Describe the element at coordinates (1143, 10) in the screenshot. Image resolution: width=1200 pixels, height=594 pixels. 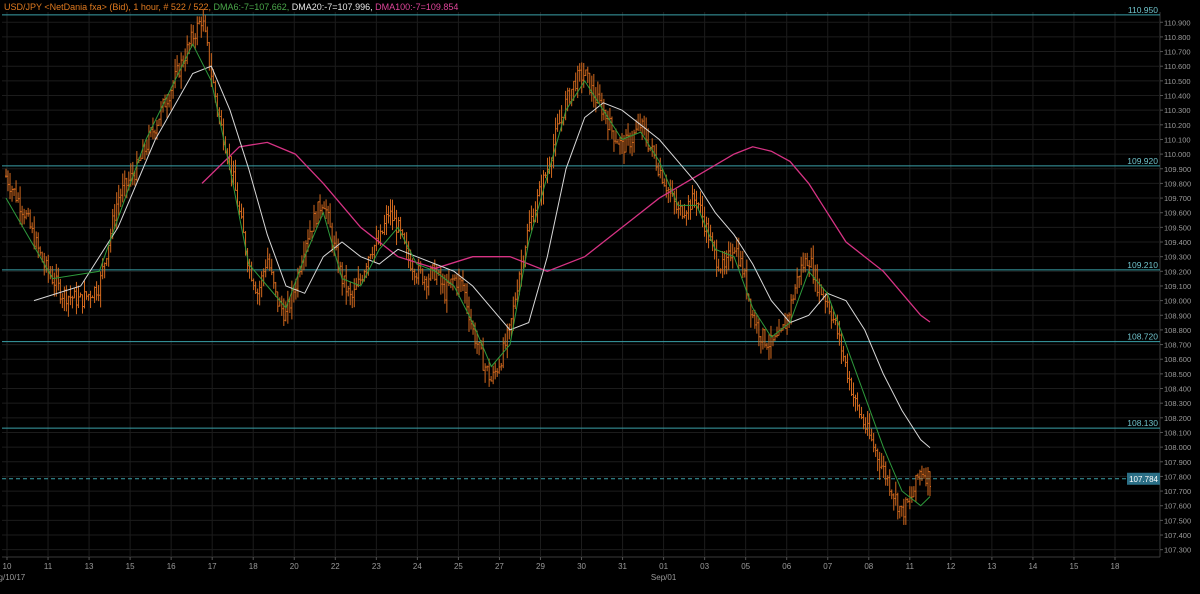
I see `level-label: 110.950` at that location.